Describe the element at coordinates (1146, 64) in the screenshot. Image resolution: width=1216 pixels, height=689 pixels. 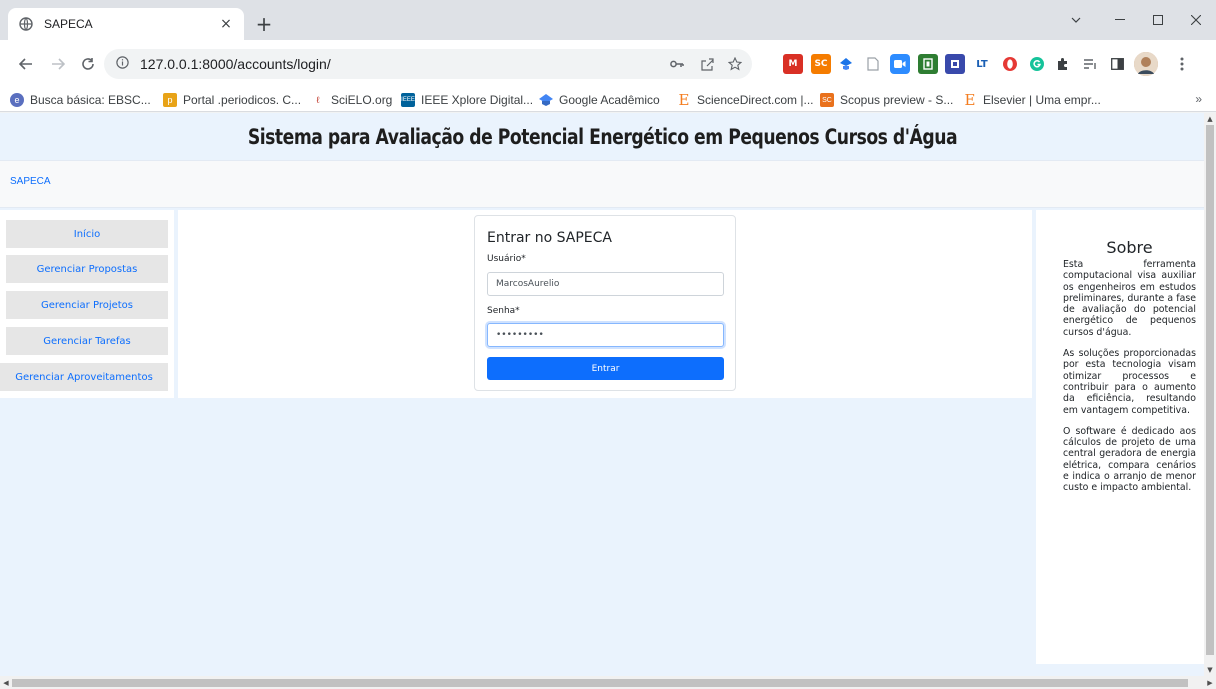
I see `profile-avatar` at that location.